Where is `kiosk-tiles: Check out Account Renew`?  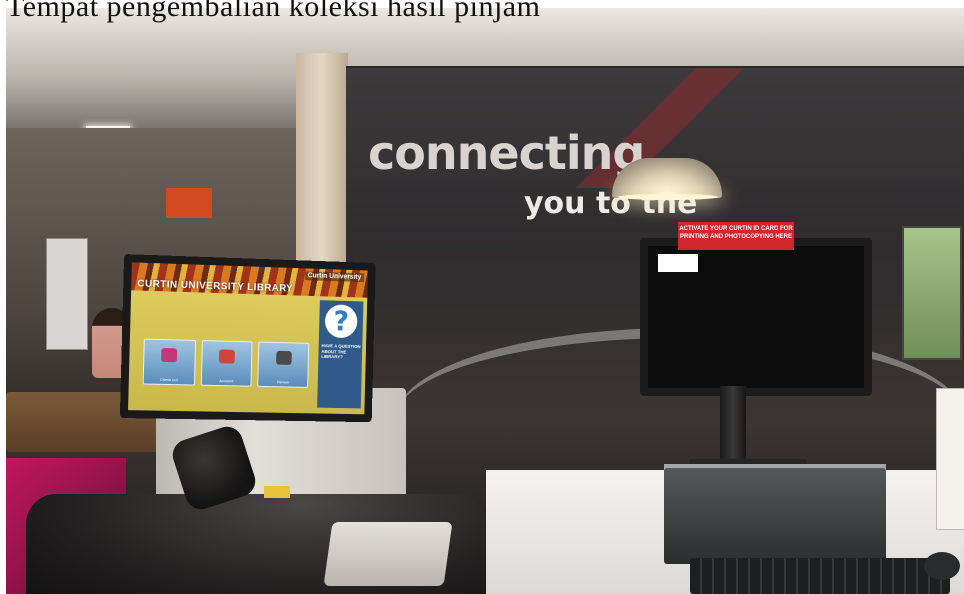 kiosk-tiles: Check out Account Renew is located at coordinates (226, 363).